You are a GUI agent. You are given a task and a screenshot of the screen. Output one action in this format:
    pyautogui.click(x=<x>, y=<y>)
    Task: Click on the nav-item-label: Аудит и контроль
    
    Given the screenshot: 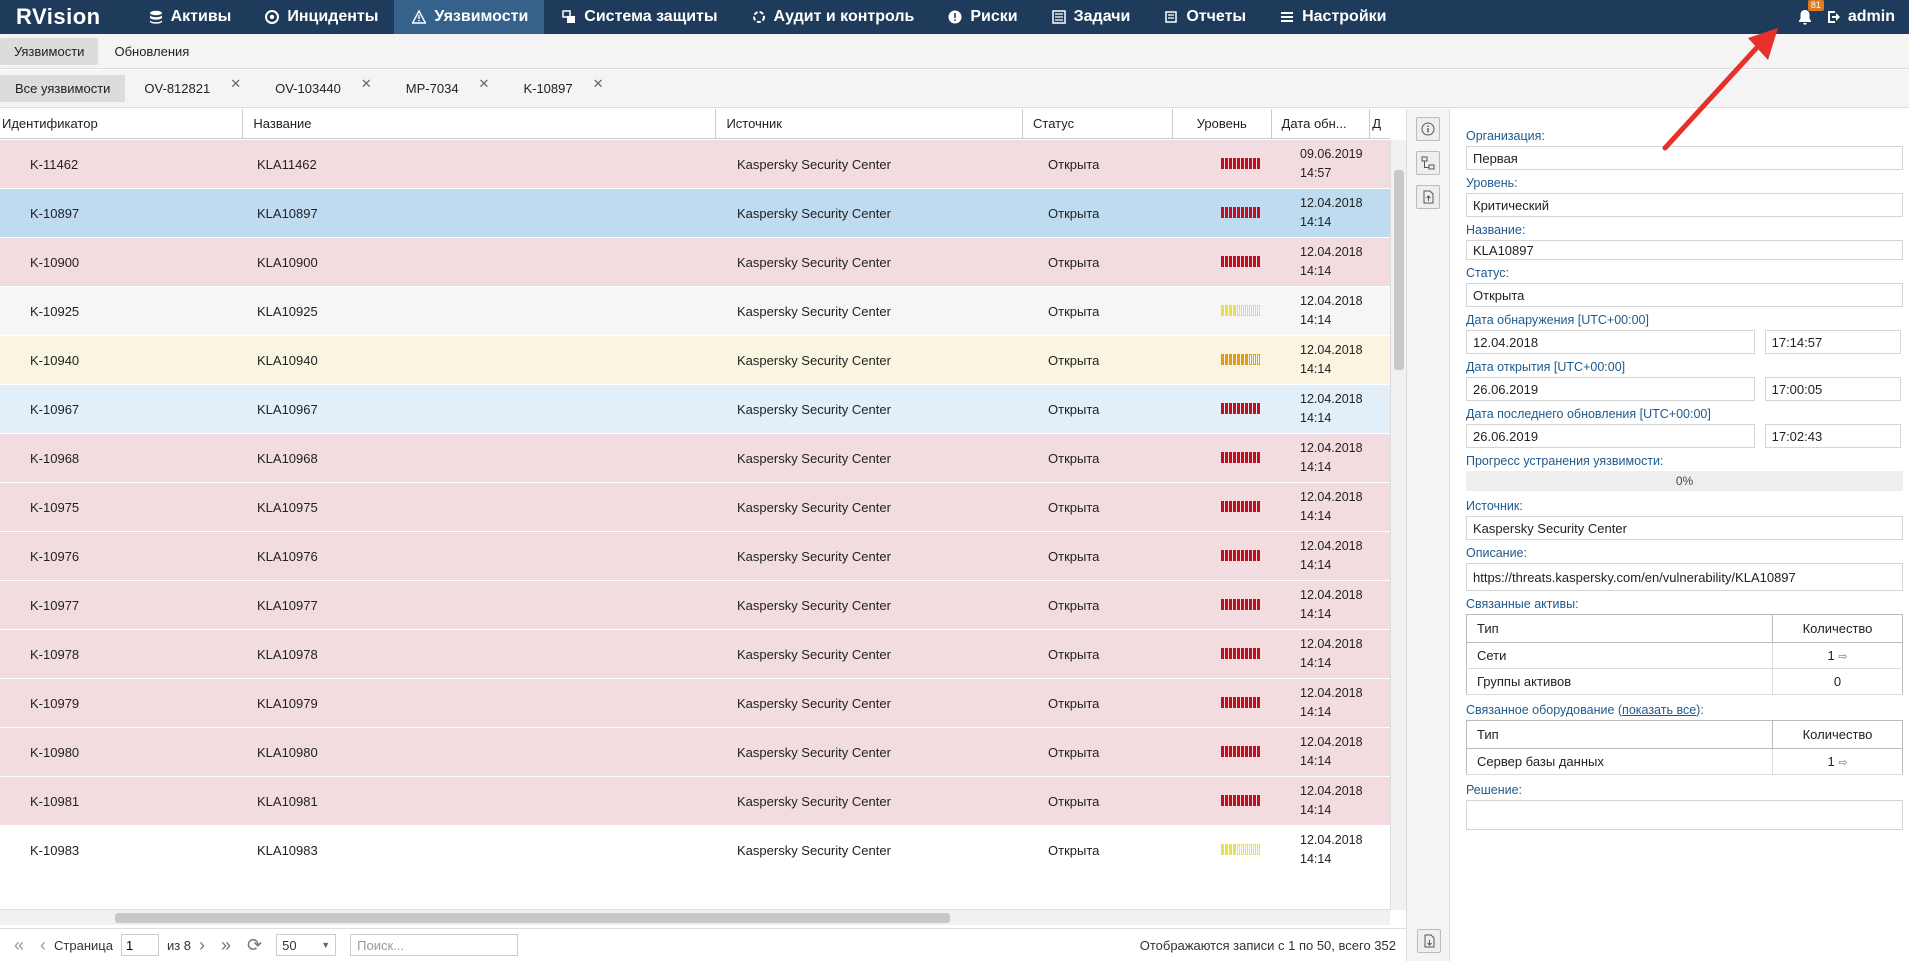 What is the action you would take?
    pyautogui.click(x=844, y=16)
    